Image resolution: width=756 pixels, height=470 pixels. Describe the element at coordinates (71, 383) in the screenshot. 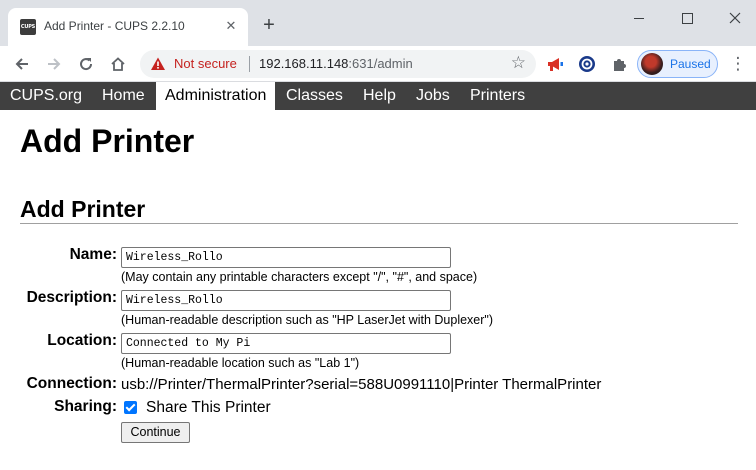

I see `connection-label: Connection:` at that location.